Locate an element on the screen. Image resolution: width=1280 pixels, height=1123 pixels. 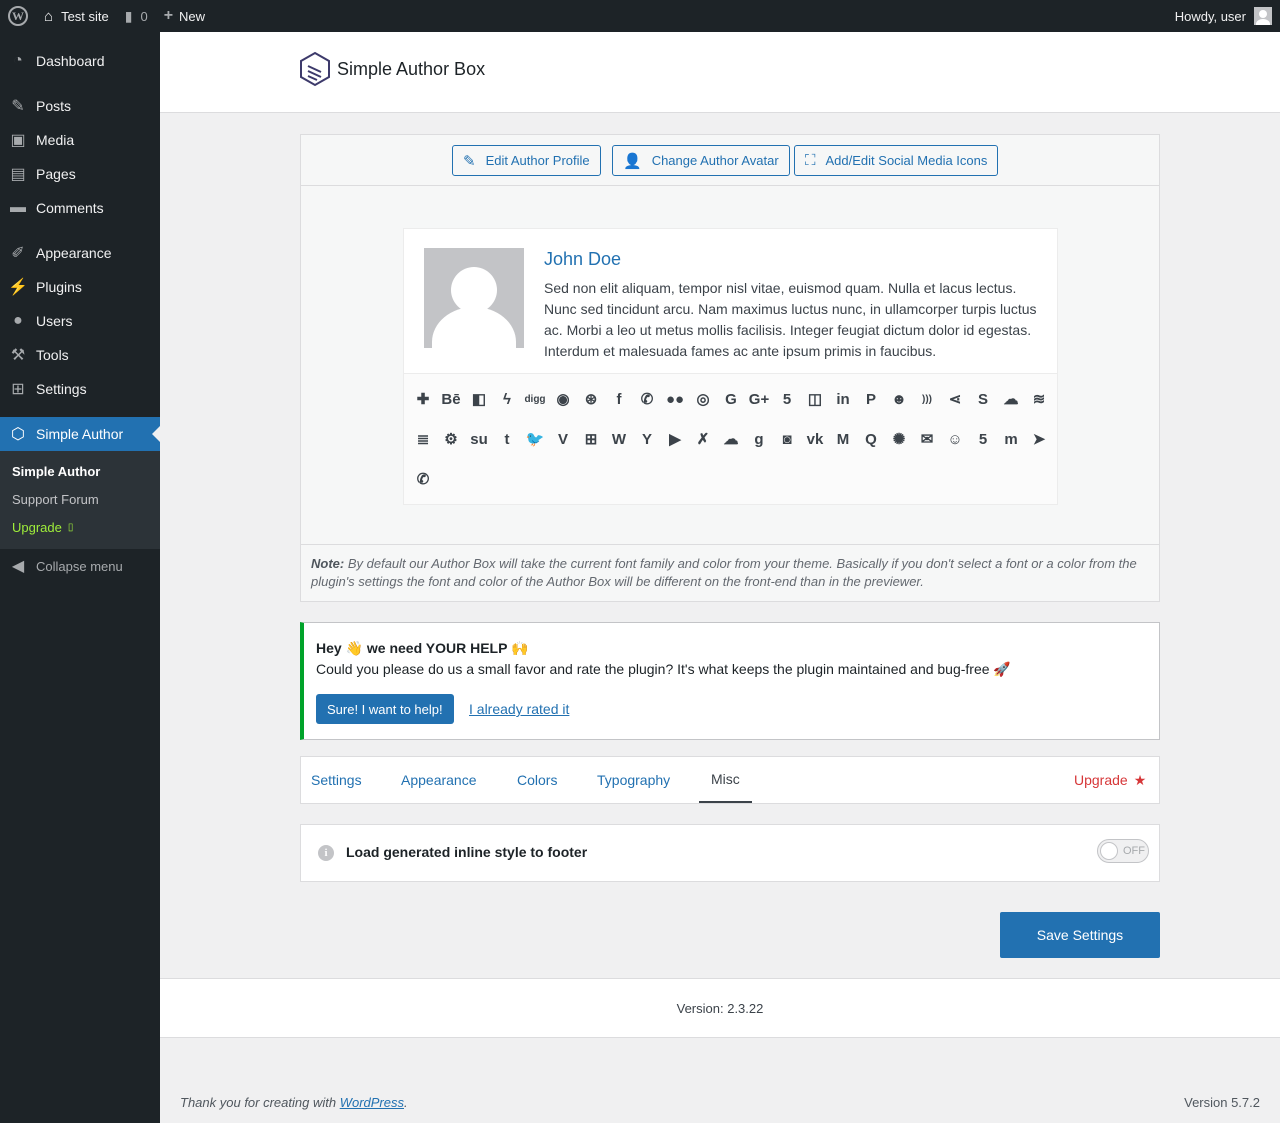
howdy-text: Howdy, user is located at coordinates (1210, 16).